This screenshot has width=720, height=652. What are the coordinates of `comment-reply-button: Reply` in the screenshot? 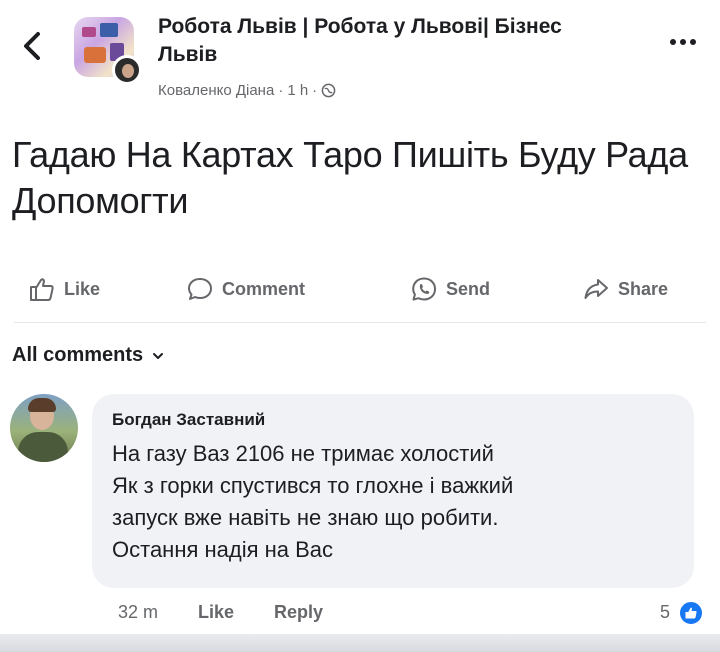 It's located at (298, 612).